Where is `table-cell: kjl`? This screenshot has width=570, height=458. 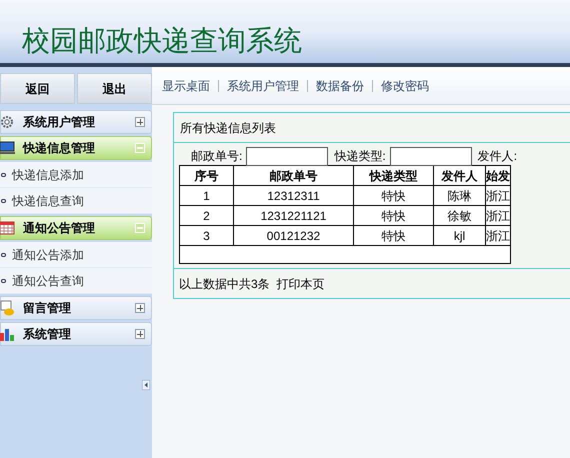
table-cell: kjl is located at coordinates (460, 236).